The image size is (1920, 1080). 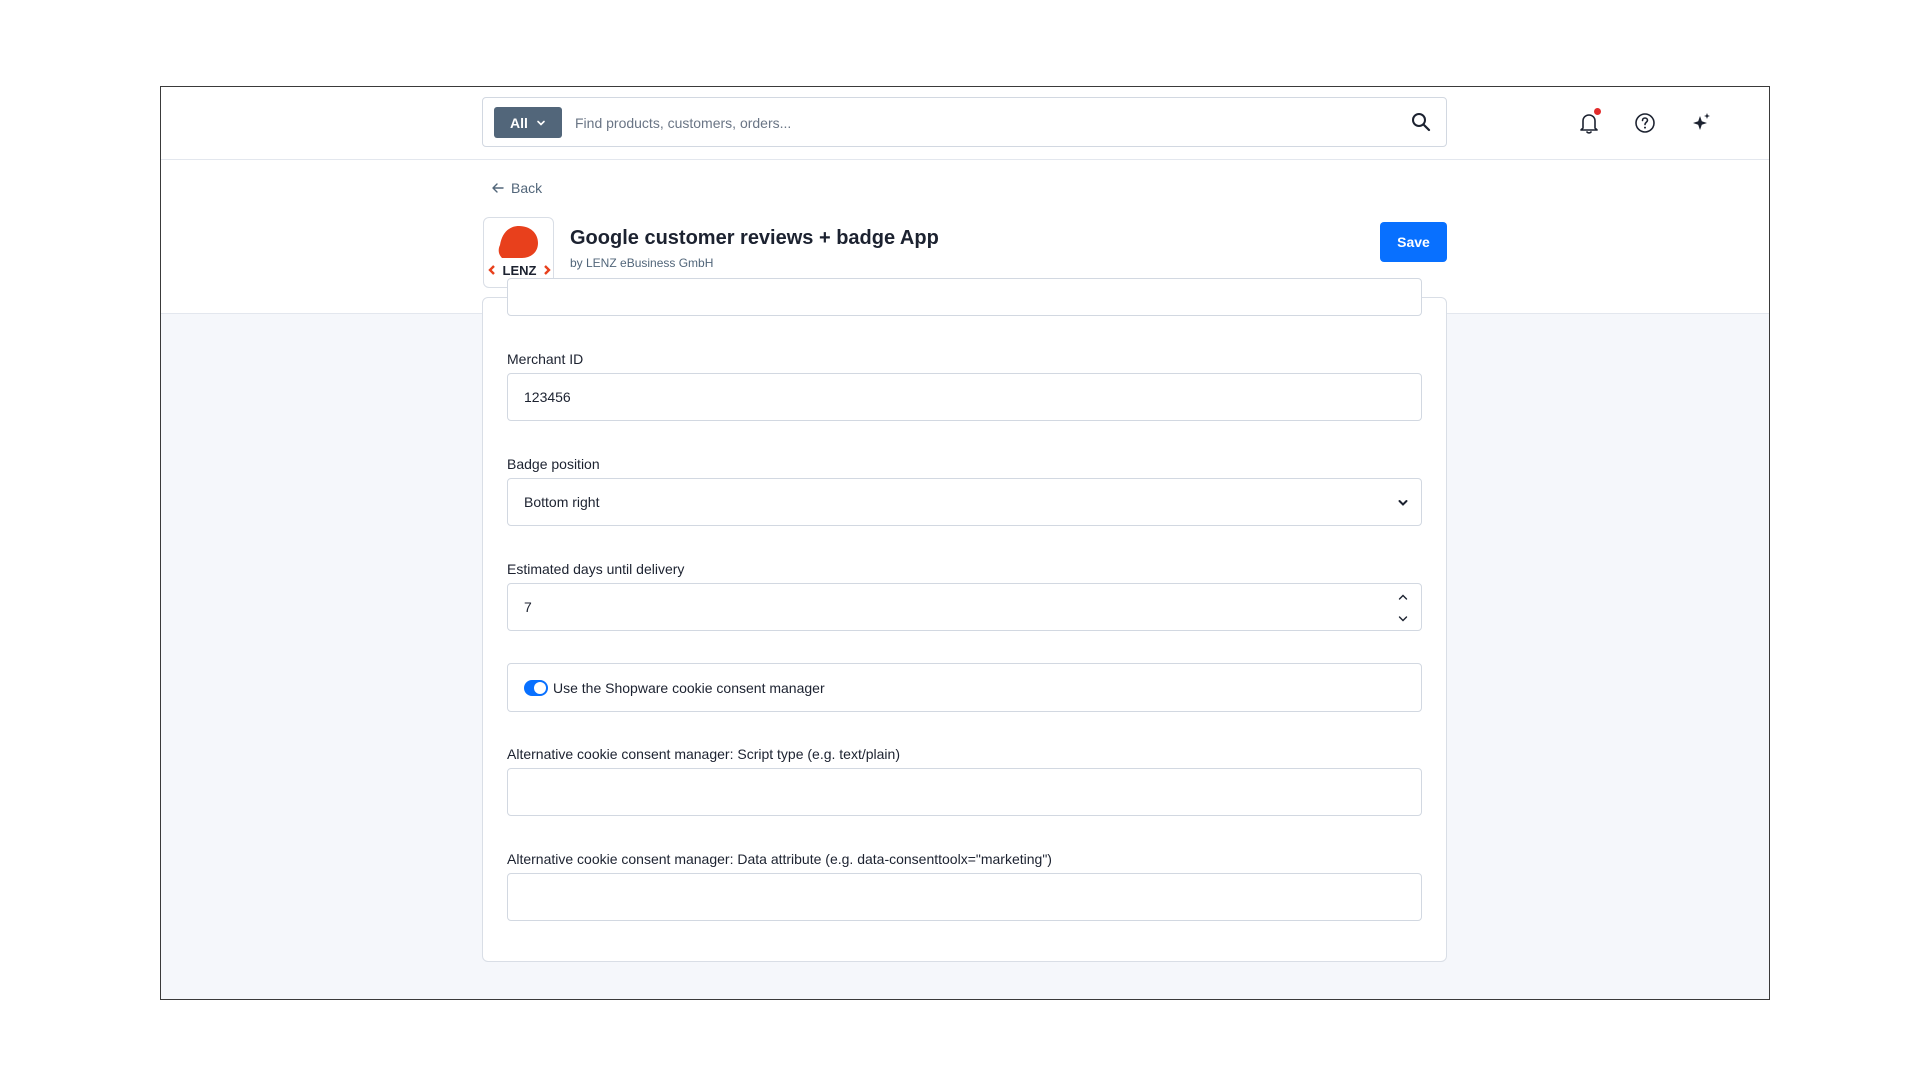 I want to click on notifications-button, so click(x=1589, y=122).